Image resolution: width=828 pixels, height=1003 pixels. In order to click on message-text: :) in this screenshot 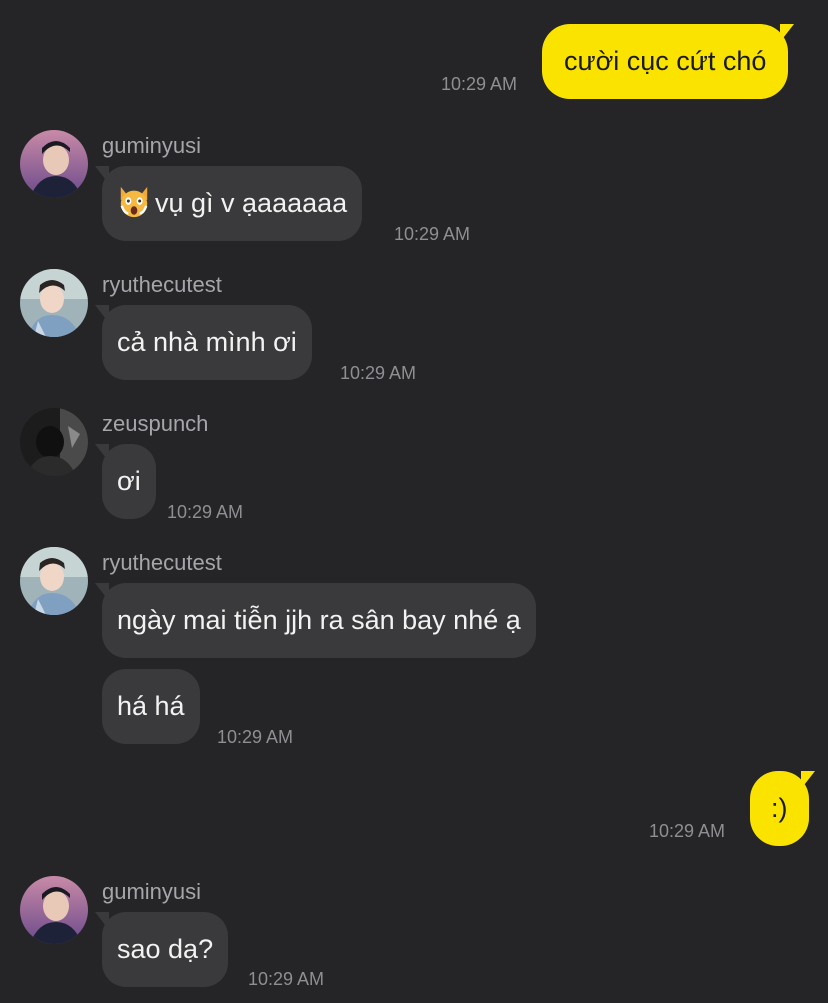, I will do `click(779, 808)`.